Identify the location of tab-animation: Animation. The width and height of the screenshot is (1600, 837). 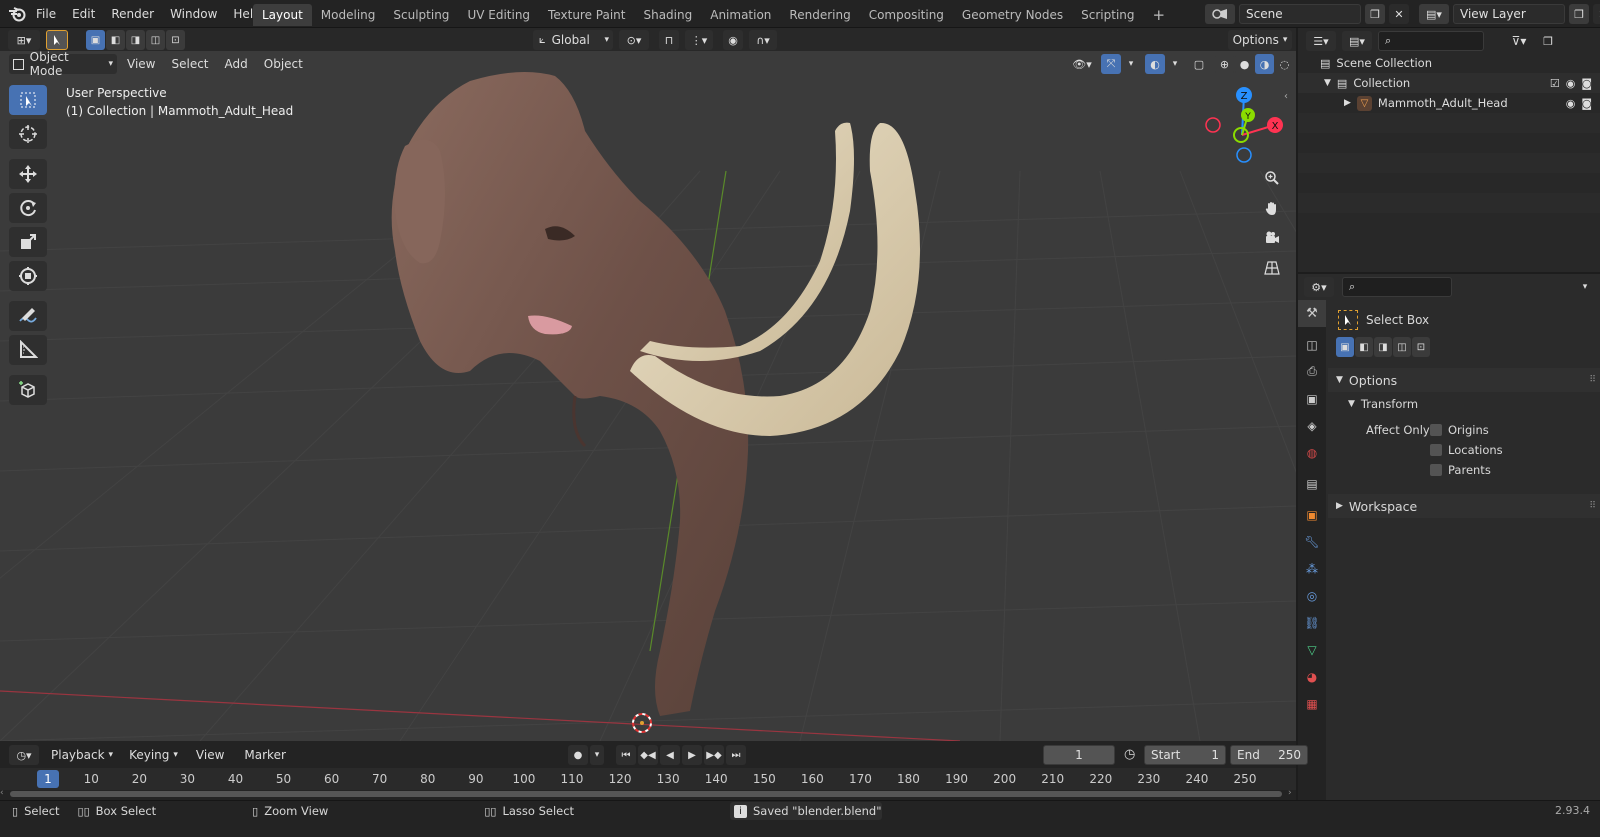
(740, 15).